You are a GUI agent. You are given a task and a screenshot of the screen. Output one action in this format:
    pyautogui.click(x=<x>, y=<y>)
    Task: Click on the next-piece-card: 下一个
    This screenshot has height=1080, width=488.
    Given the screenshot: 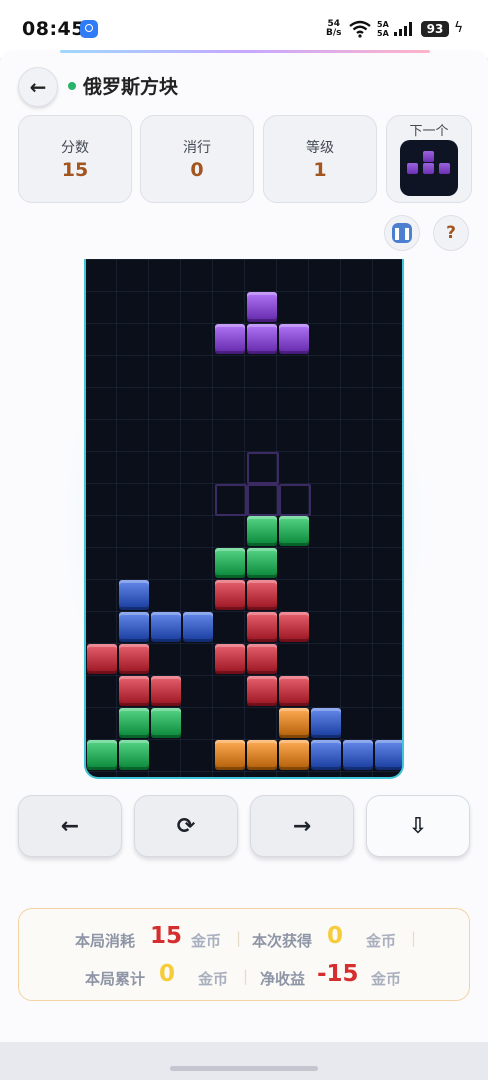 What is the action you would take?
    pyautogui.click(x=429, y=159)
    